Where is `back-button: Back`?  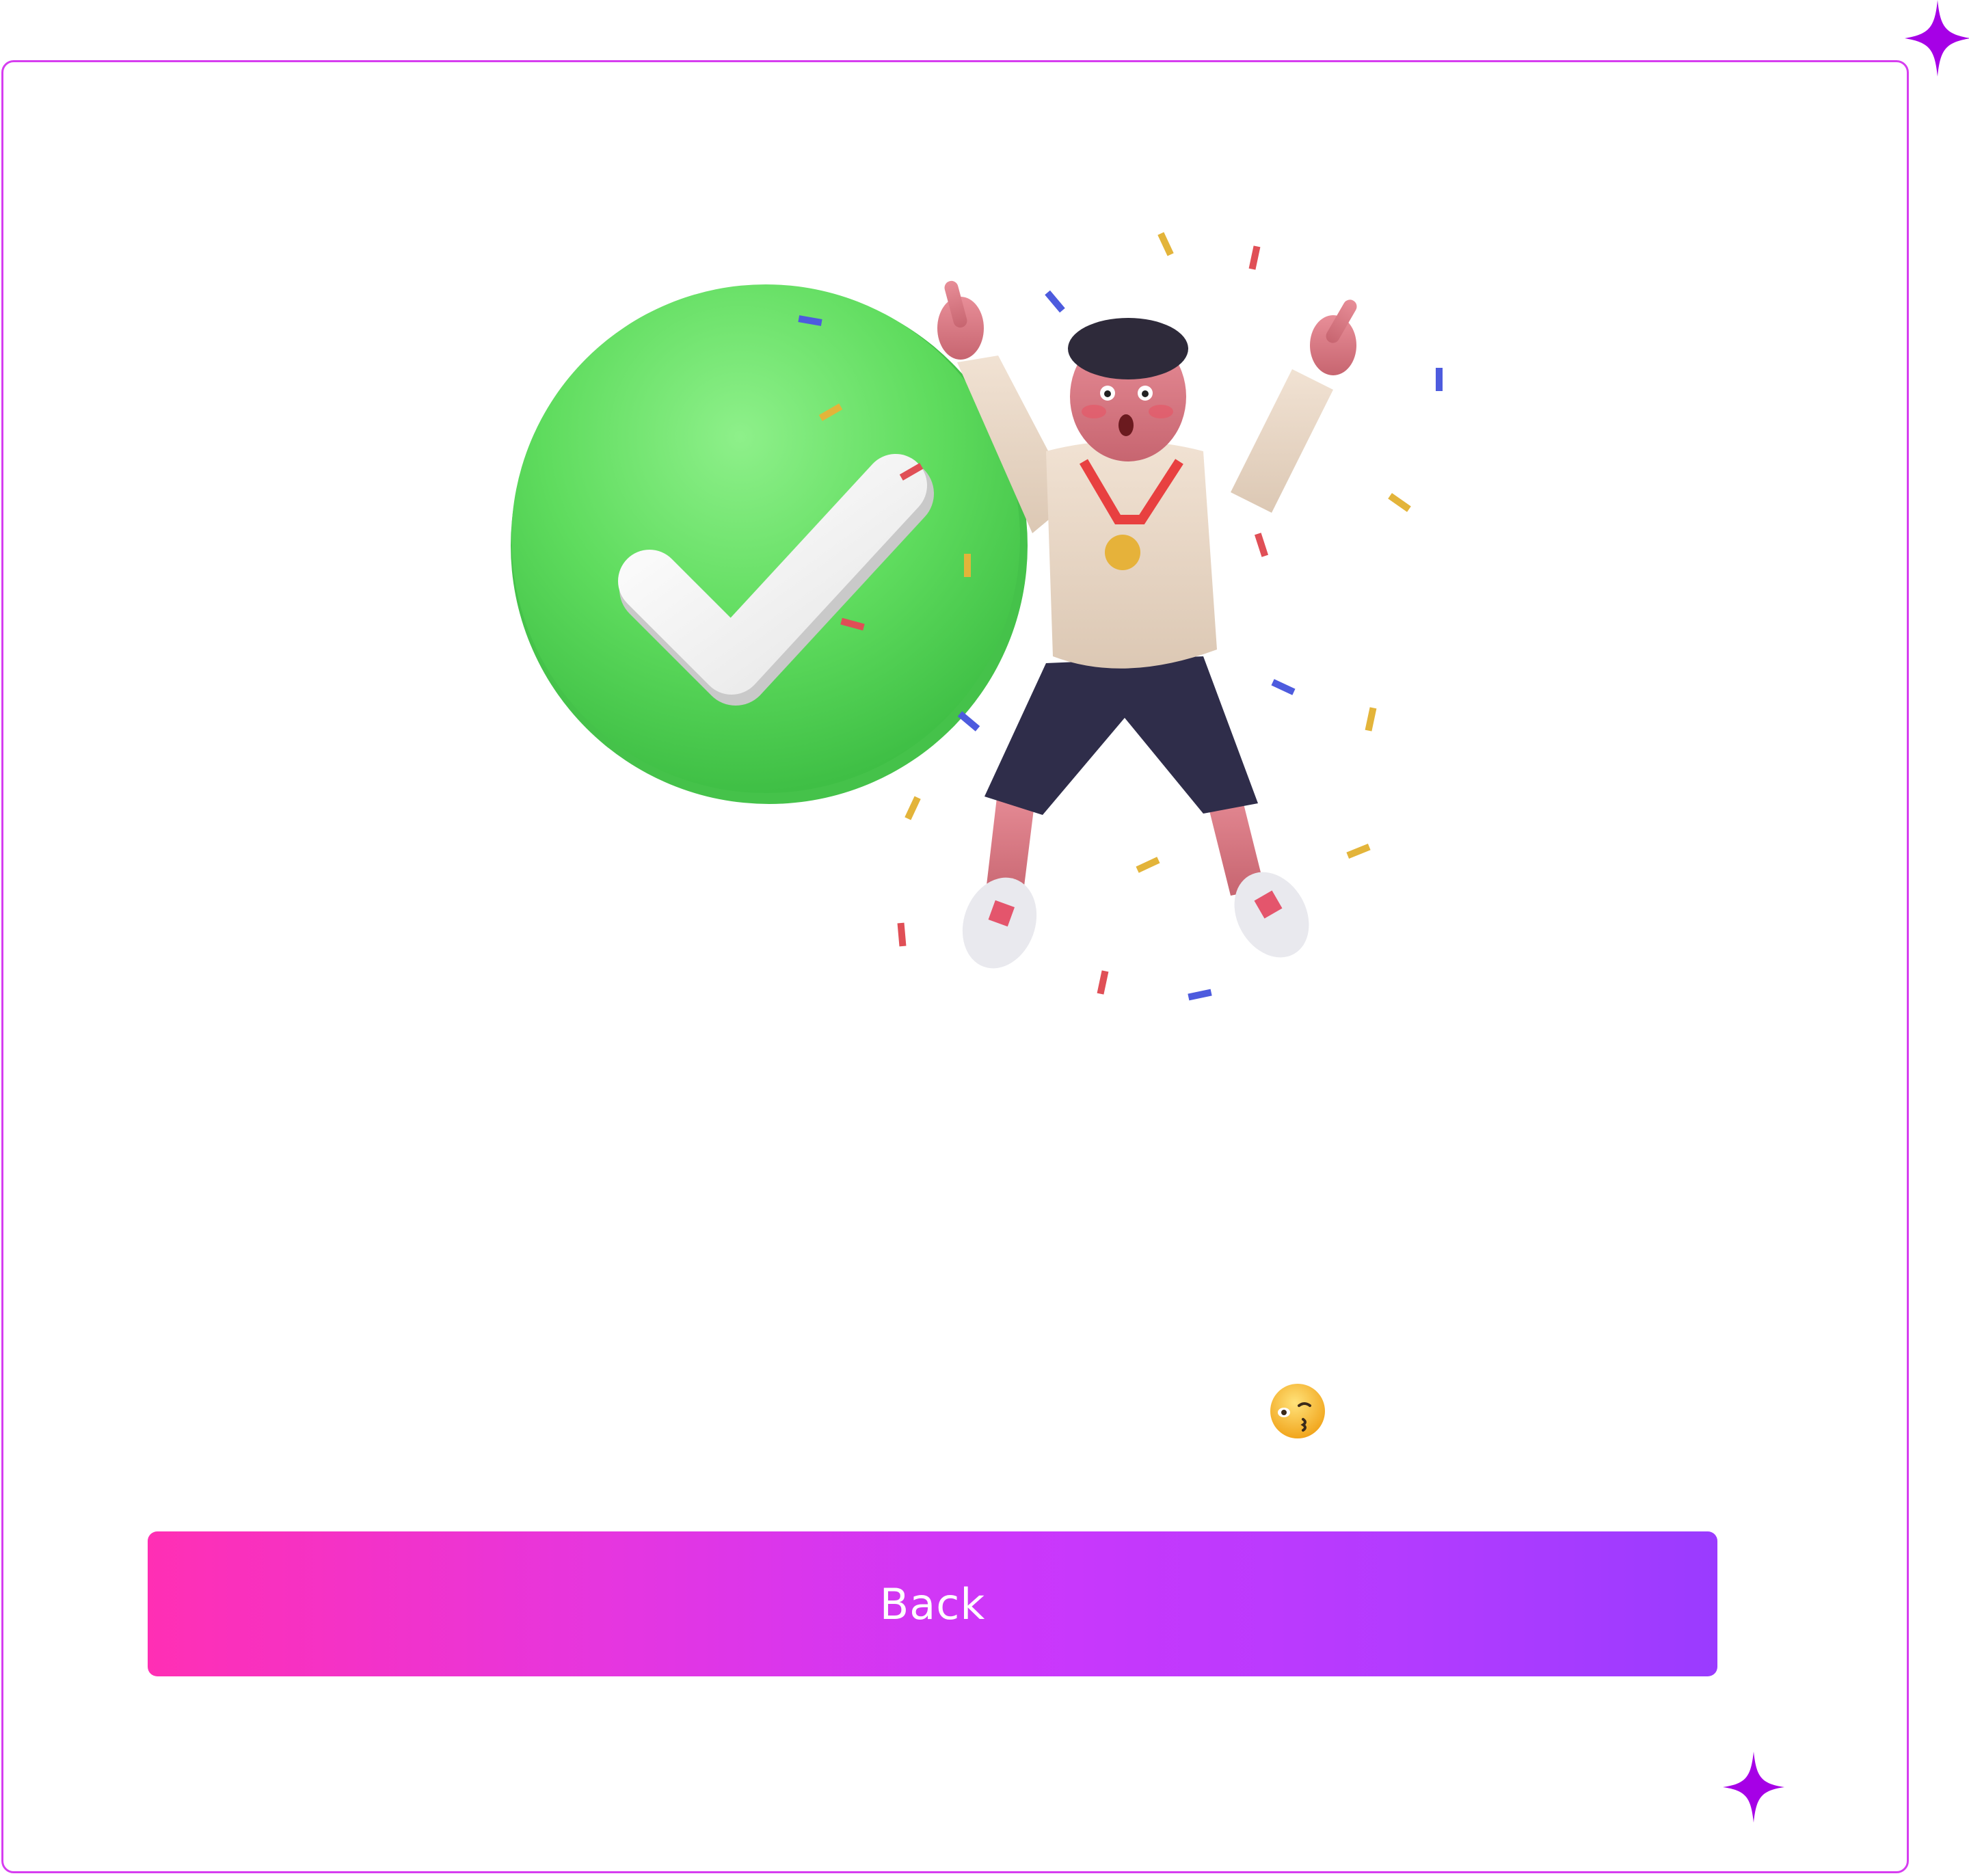
back-button: Back is located at coordinates (932, 1603).